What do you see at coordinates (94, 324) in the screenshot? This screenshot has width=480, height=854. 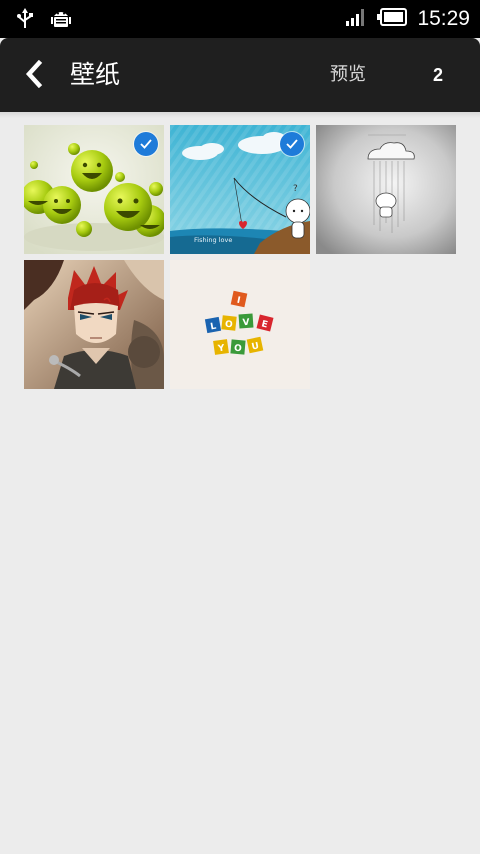 I see `wallpaper-thumb-anime-character` at bounding box center [94, 324].